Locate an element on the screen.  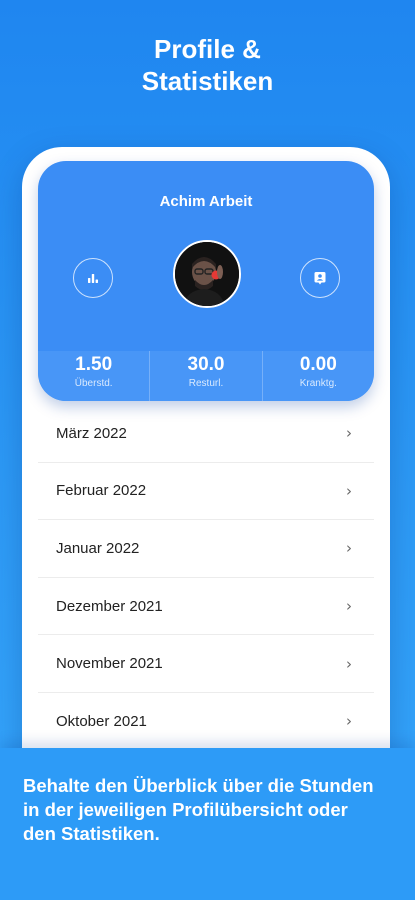
list-item: Februar 2022 › is located at coordinates (206, 492).